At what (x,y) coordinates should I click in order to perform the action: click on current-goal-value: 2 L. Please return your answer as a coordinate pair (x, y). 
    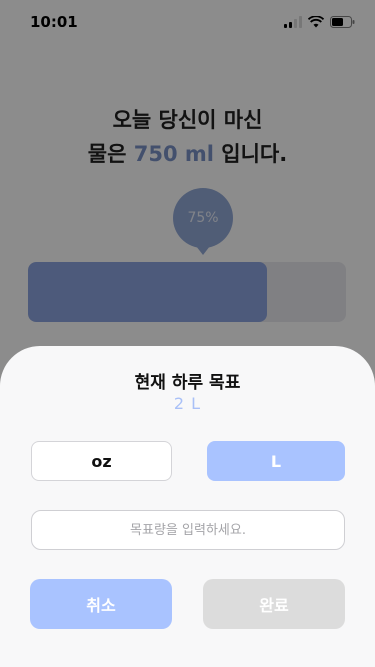
    Looking at the image, I should click on (187, 403).